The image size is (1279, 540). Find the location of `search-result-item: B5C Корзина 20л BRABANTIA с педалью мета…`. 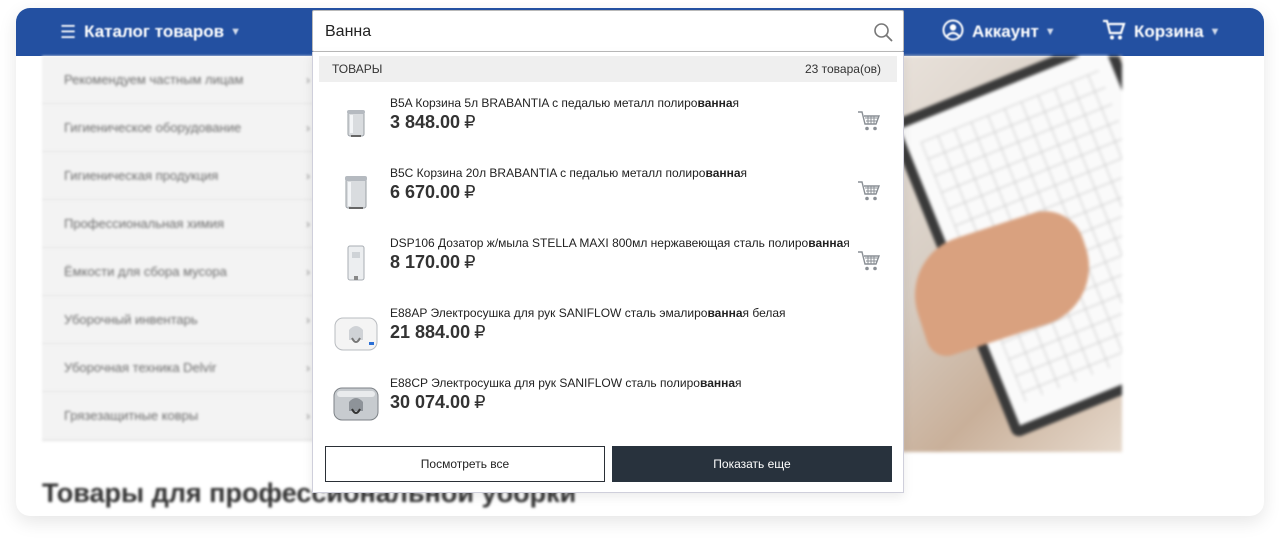

search-result-item: B5C Корзина 20л BRABANTIA с педалью мета… is located at coordinates (608, 193).